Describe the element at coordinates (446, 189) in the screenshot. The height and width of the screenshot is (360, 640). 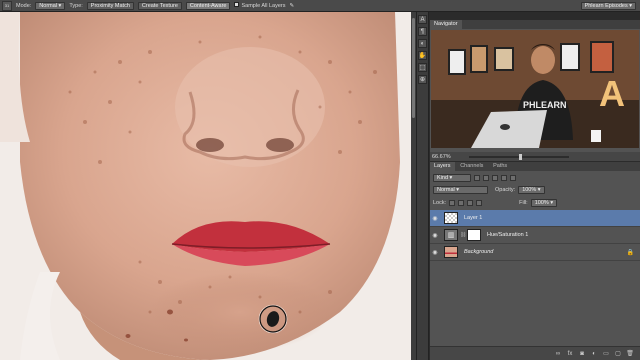
I see `blend-mode-value: Normal` at that location.